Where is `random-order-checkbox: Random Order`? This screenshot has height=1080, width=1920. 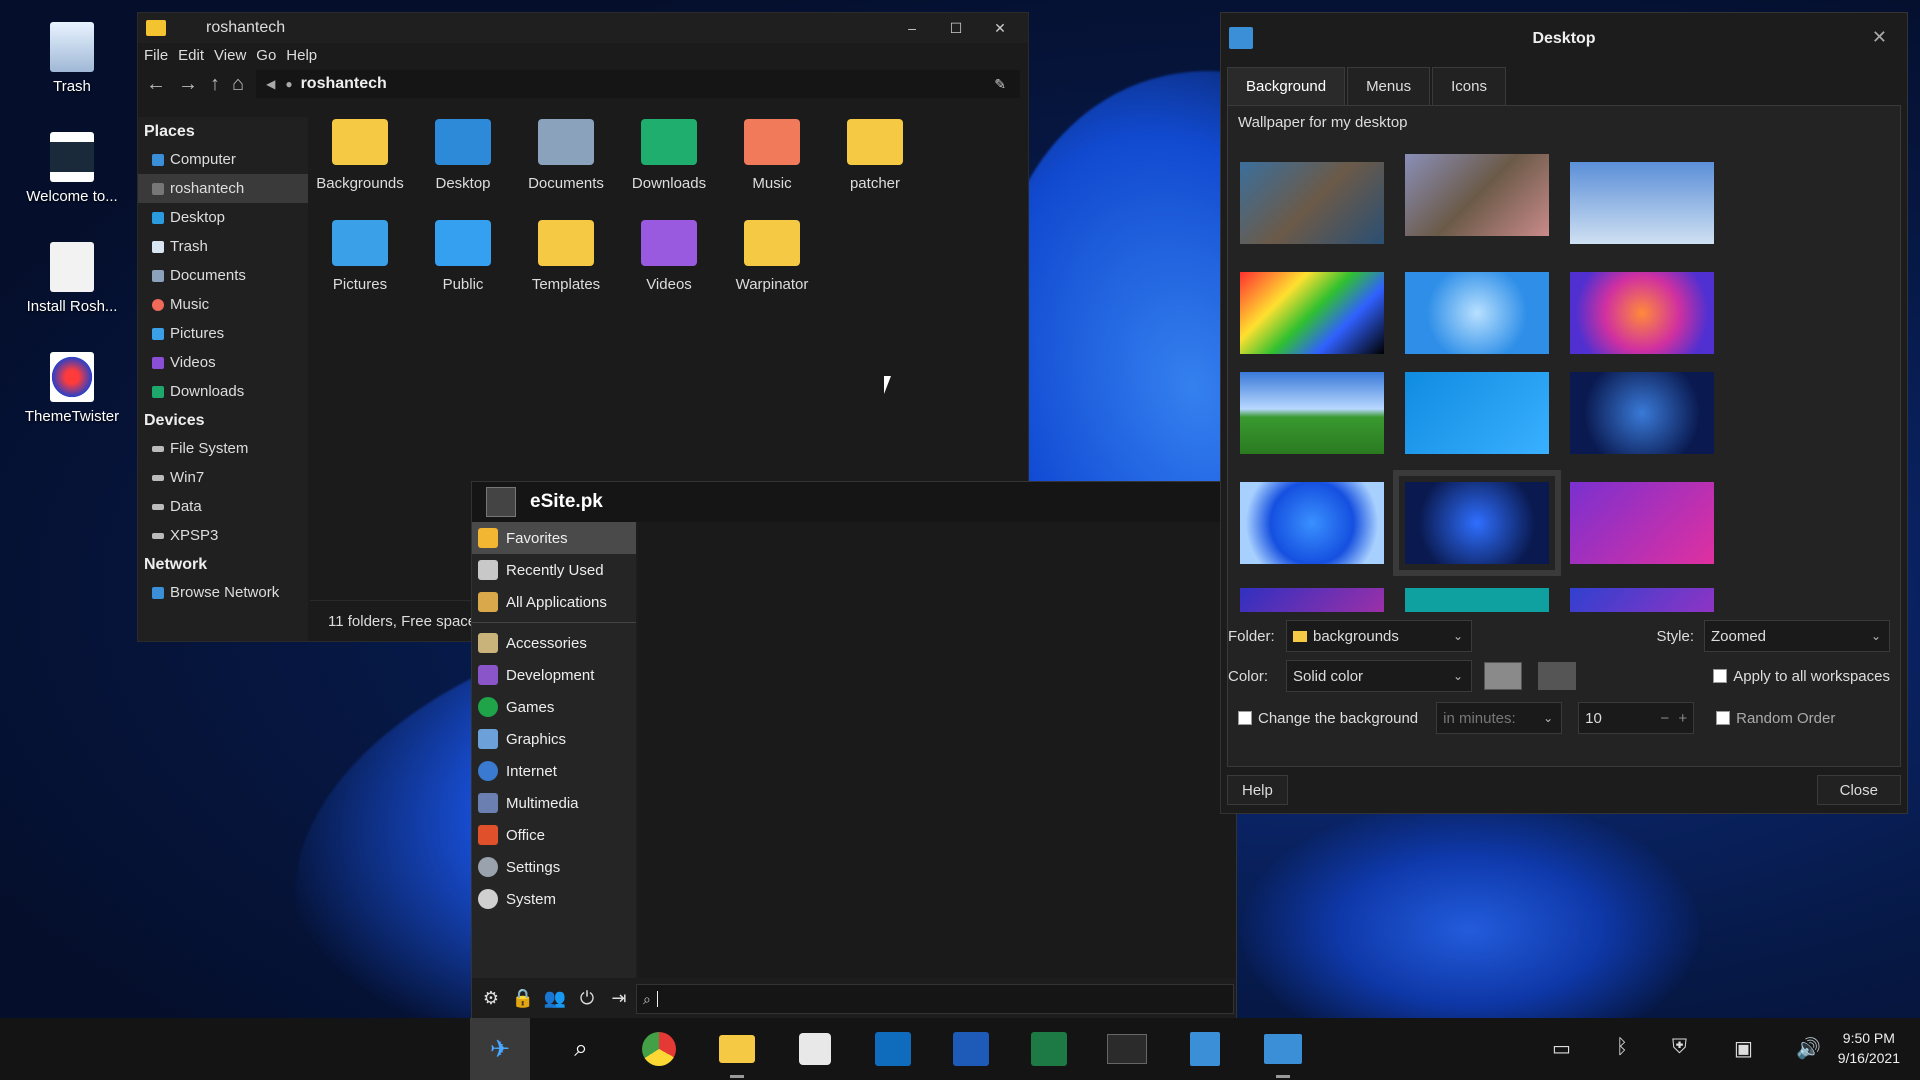 random-order-checkbox: Random Order is located at coordinates (1775, 718).